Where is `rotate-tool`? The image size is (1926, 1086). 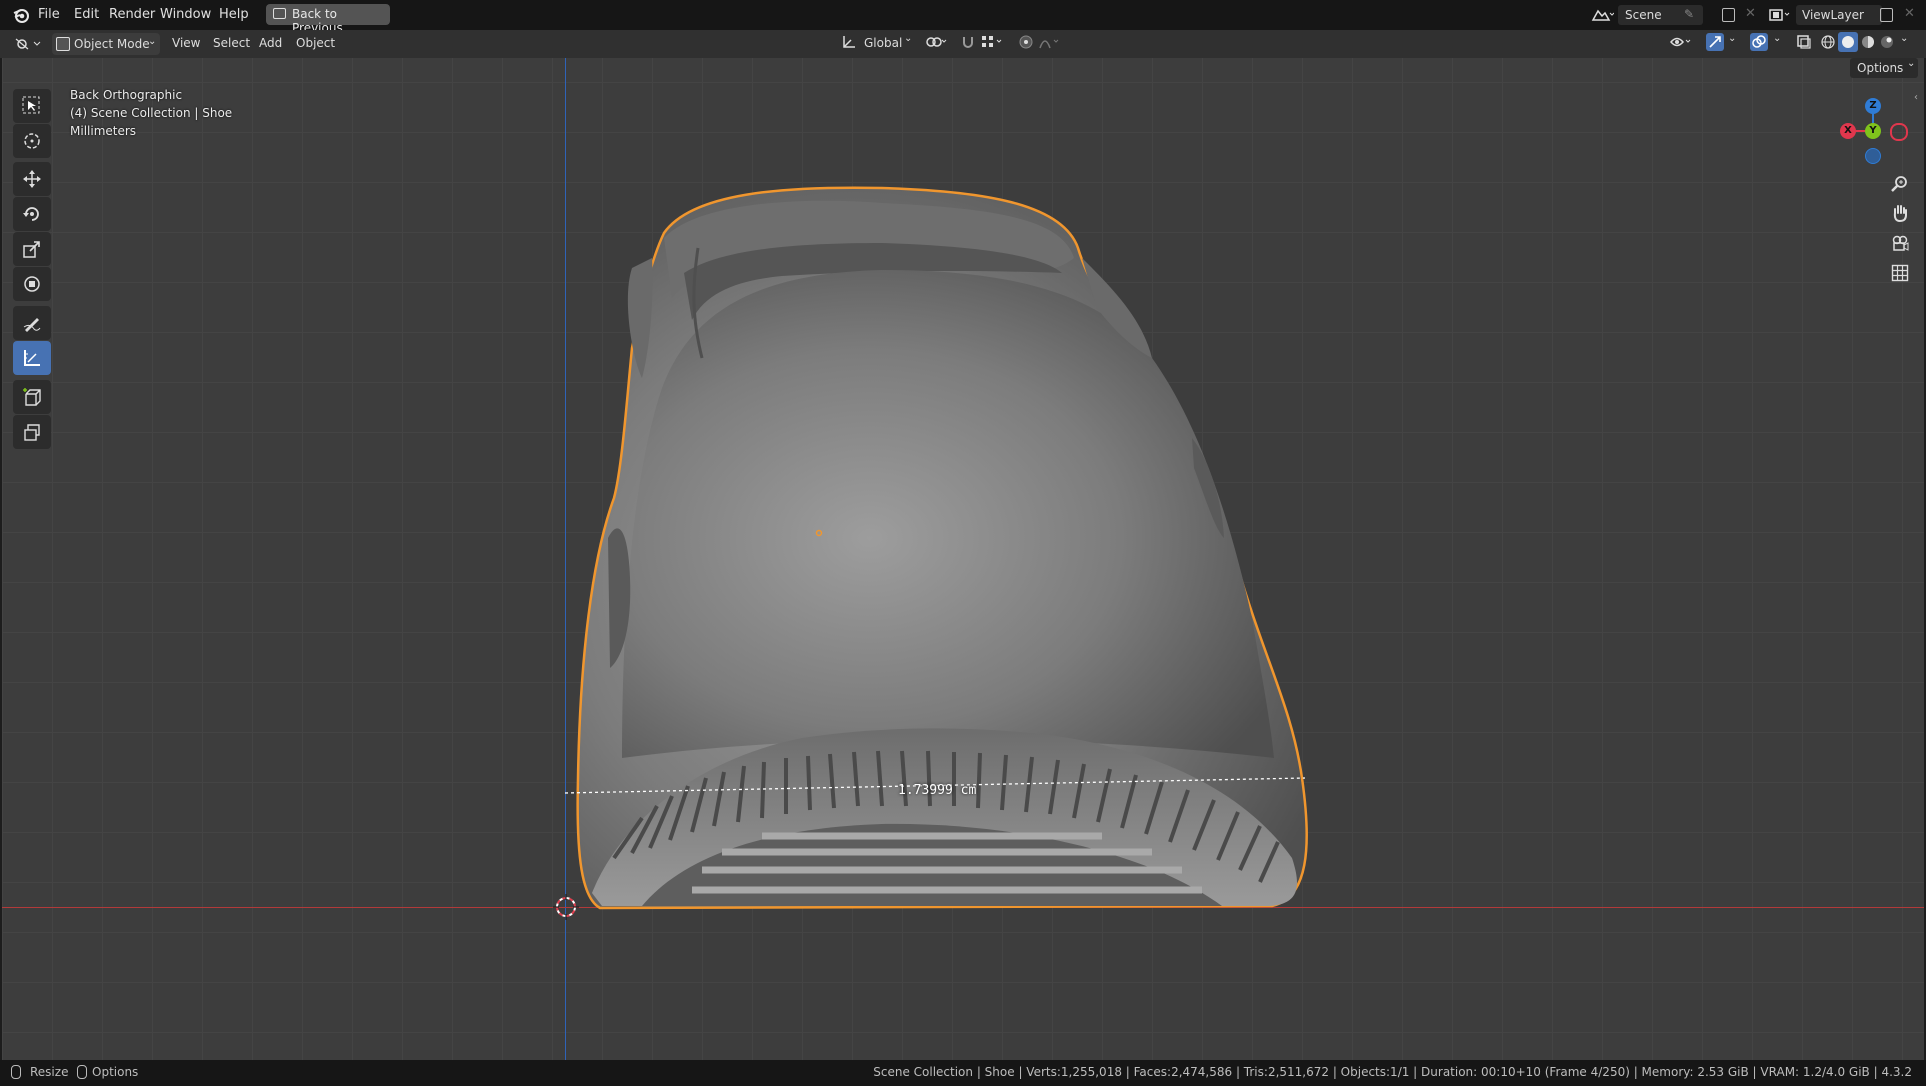
rotate-tool is located at coordinates (32, 214).